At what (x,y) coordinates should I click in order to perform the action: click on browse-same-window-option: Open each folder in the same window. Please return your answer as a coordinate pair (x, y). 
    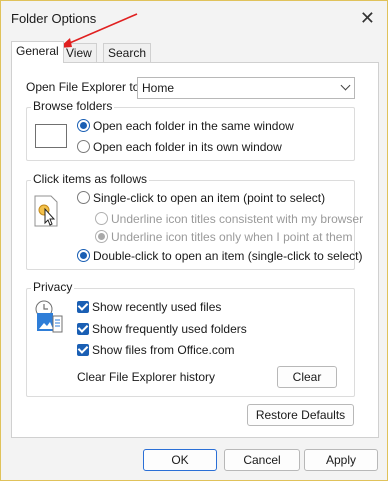
    Looking at the image, I should click on (185, 126).